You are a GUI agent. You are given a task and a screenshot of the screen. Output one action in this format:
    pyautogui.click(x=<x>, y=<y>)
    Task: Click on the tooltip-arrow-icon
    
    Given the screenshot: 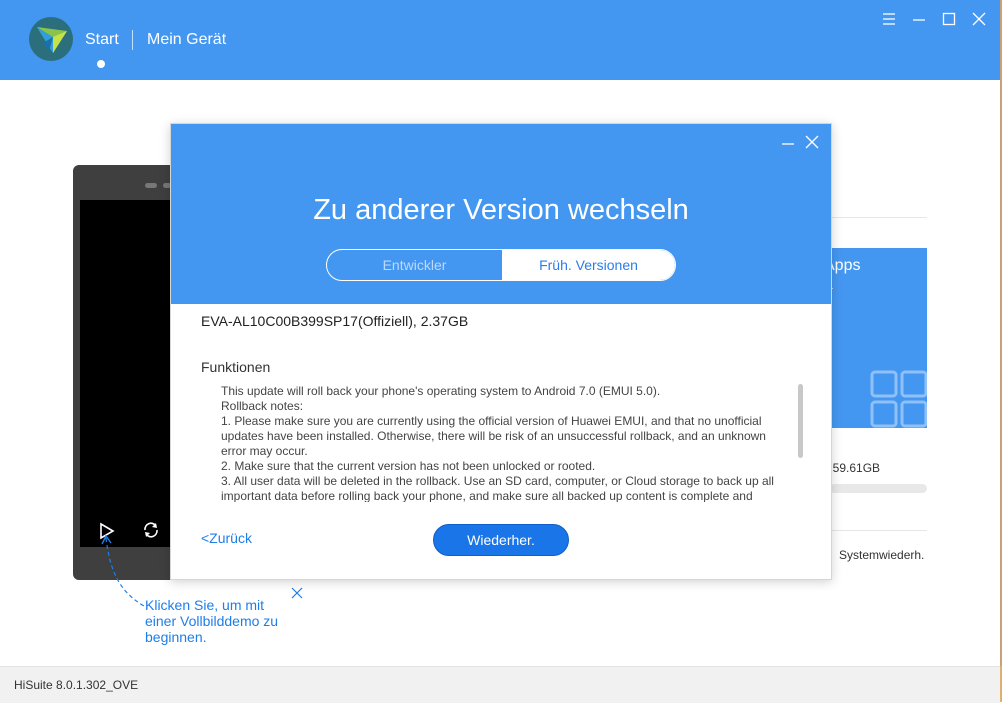 What is the action you would take?
    pyautogui.click(x=125, y=572)
    